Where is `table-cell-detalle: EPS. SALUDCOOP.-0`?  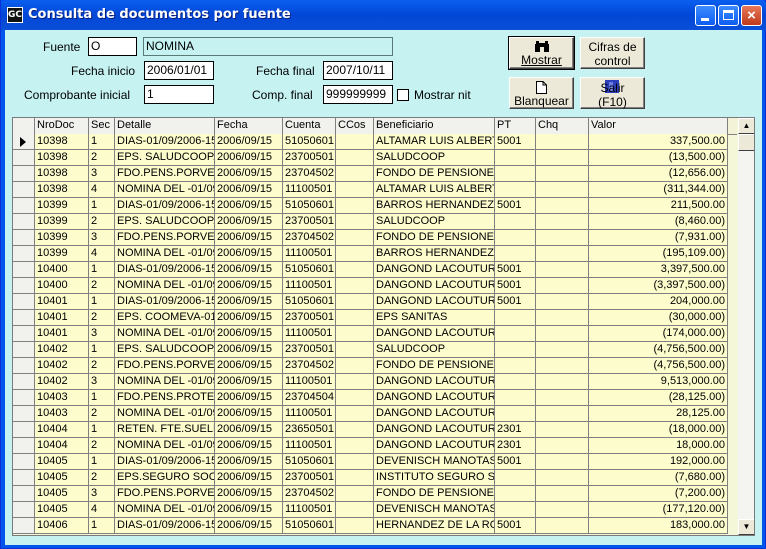 table-cell-detalle: EPS. SALUDCOOP.-0 is located at coordinates (165, 222).